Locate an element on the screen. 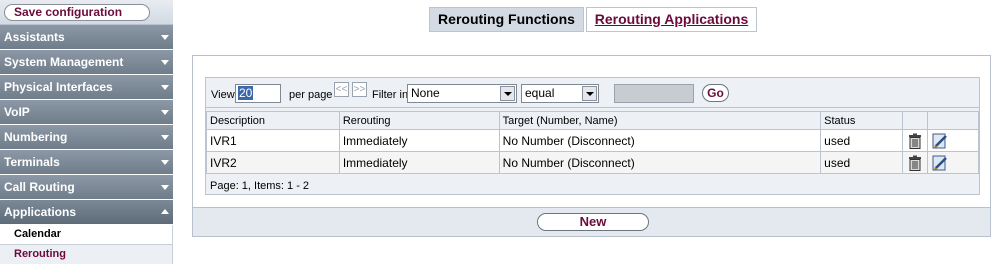  column-header-edit is located at coordinates (953, 120).